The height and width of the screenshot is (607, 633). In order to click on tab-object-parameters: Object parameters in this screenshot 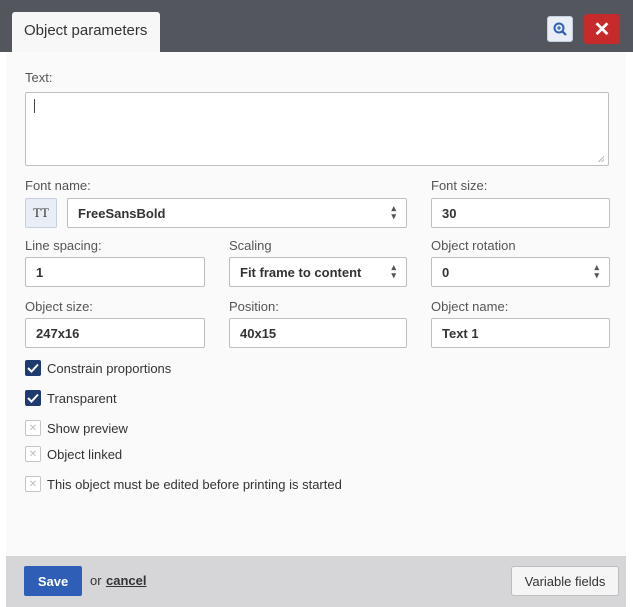, I will do `click(86, 32)`.